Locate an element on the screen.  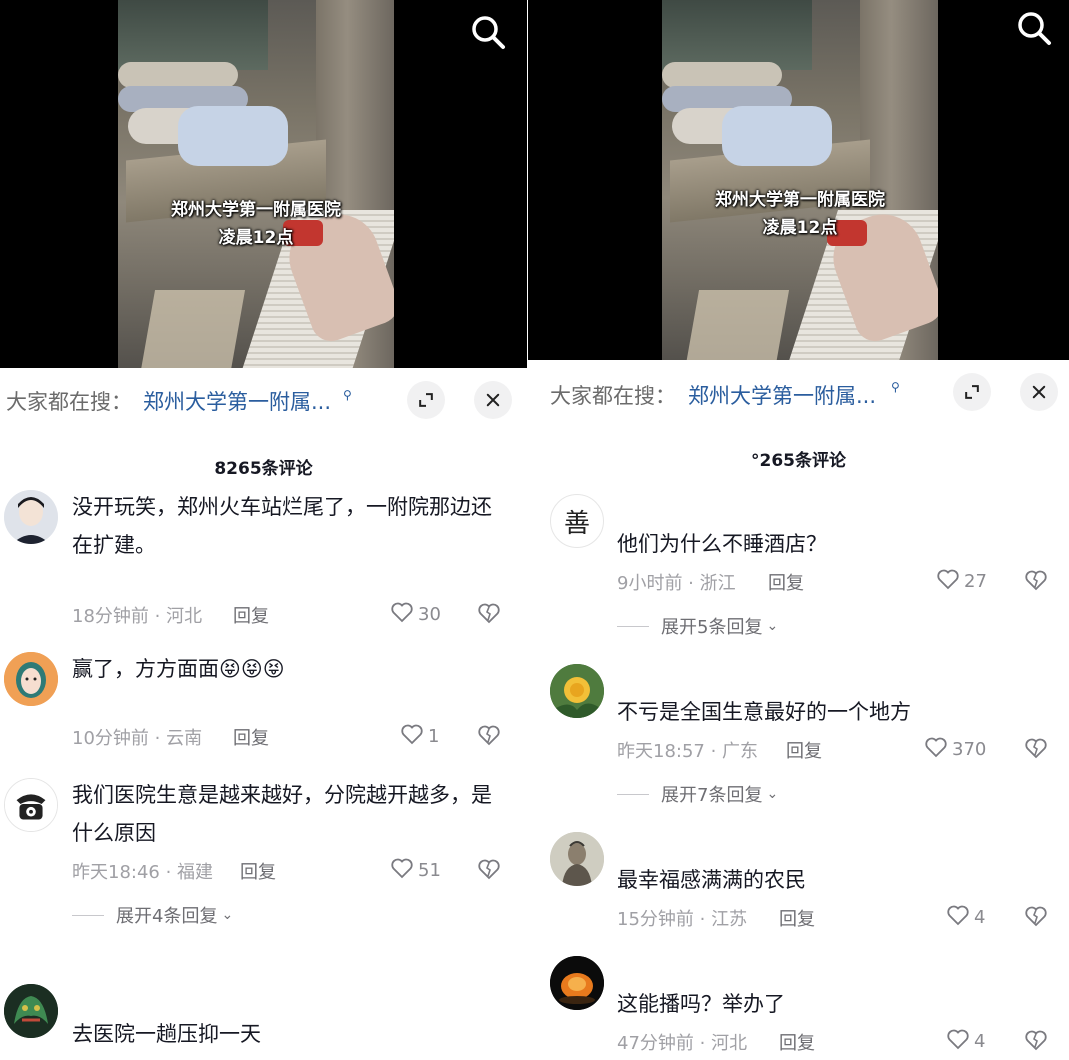
comment-count: °265条评论 is located at coordinates (798, 461).